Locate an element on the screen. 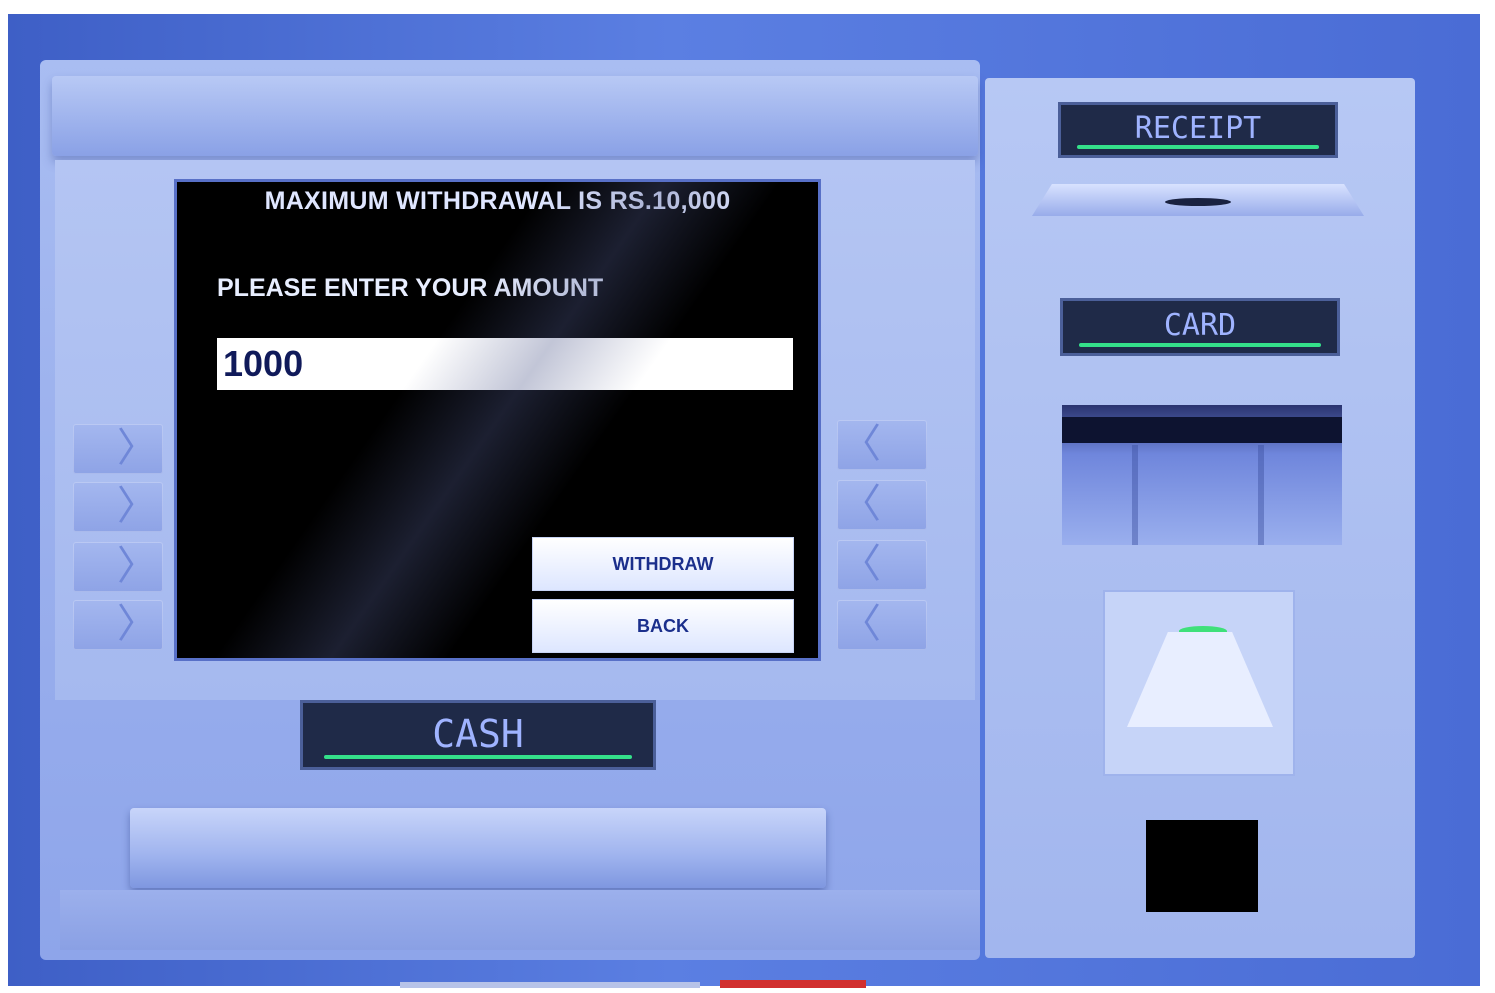 This screenshot has height=993, width=1495. withdraw-button: WITHDRAW is located at coordinates (663, 564).